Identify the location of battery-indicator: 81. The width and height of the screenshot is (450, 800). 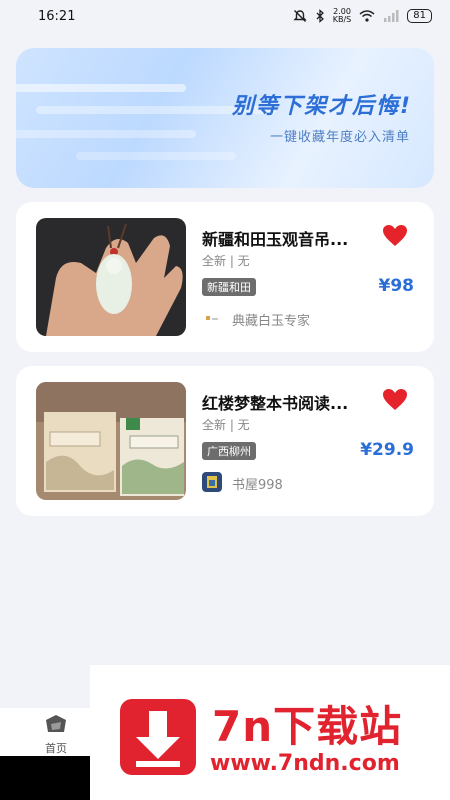
(419, 16).